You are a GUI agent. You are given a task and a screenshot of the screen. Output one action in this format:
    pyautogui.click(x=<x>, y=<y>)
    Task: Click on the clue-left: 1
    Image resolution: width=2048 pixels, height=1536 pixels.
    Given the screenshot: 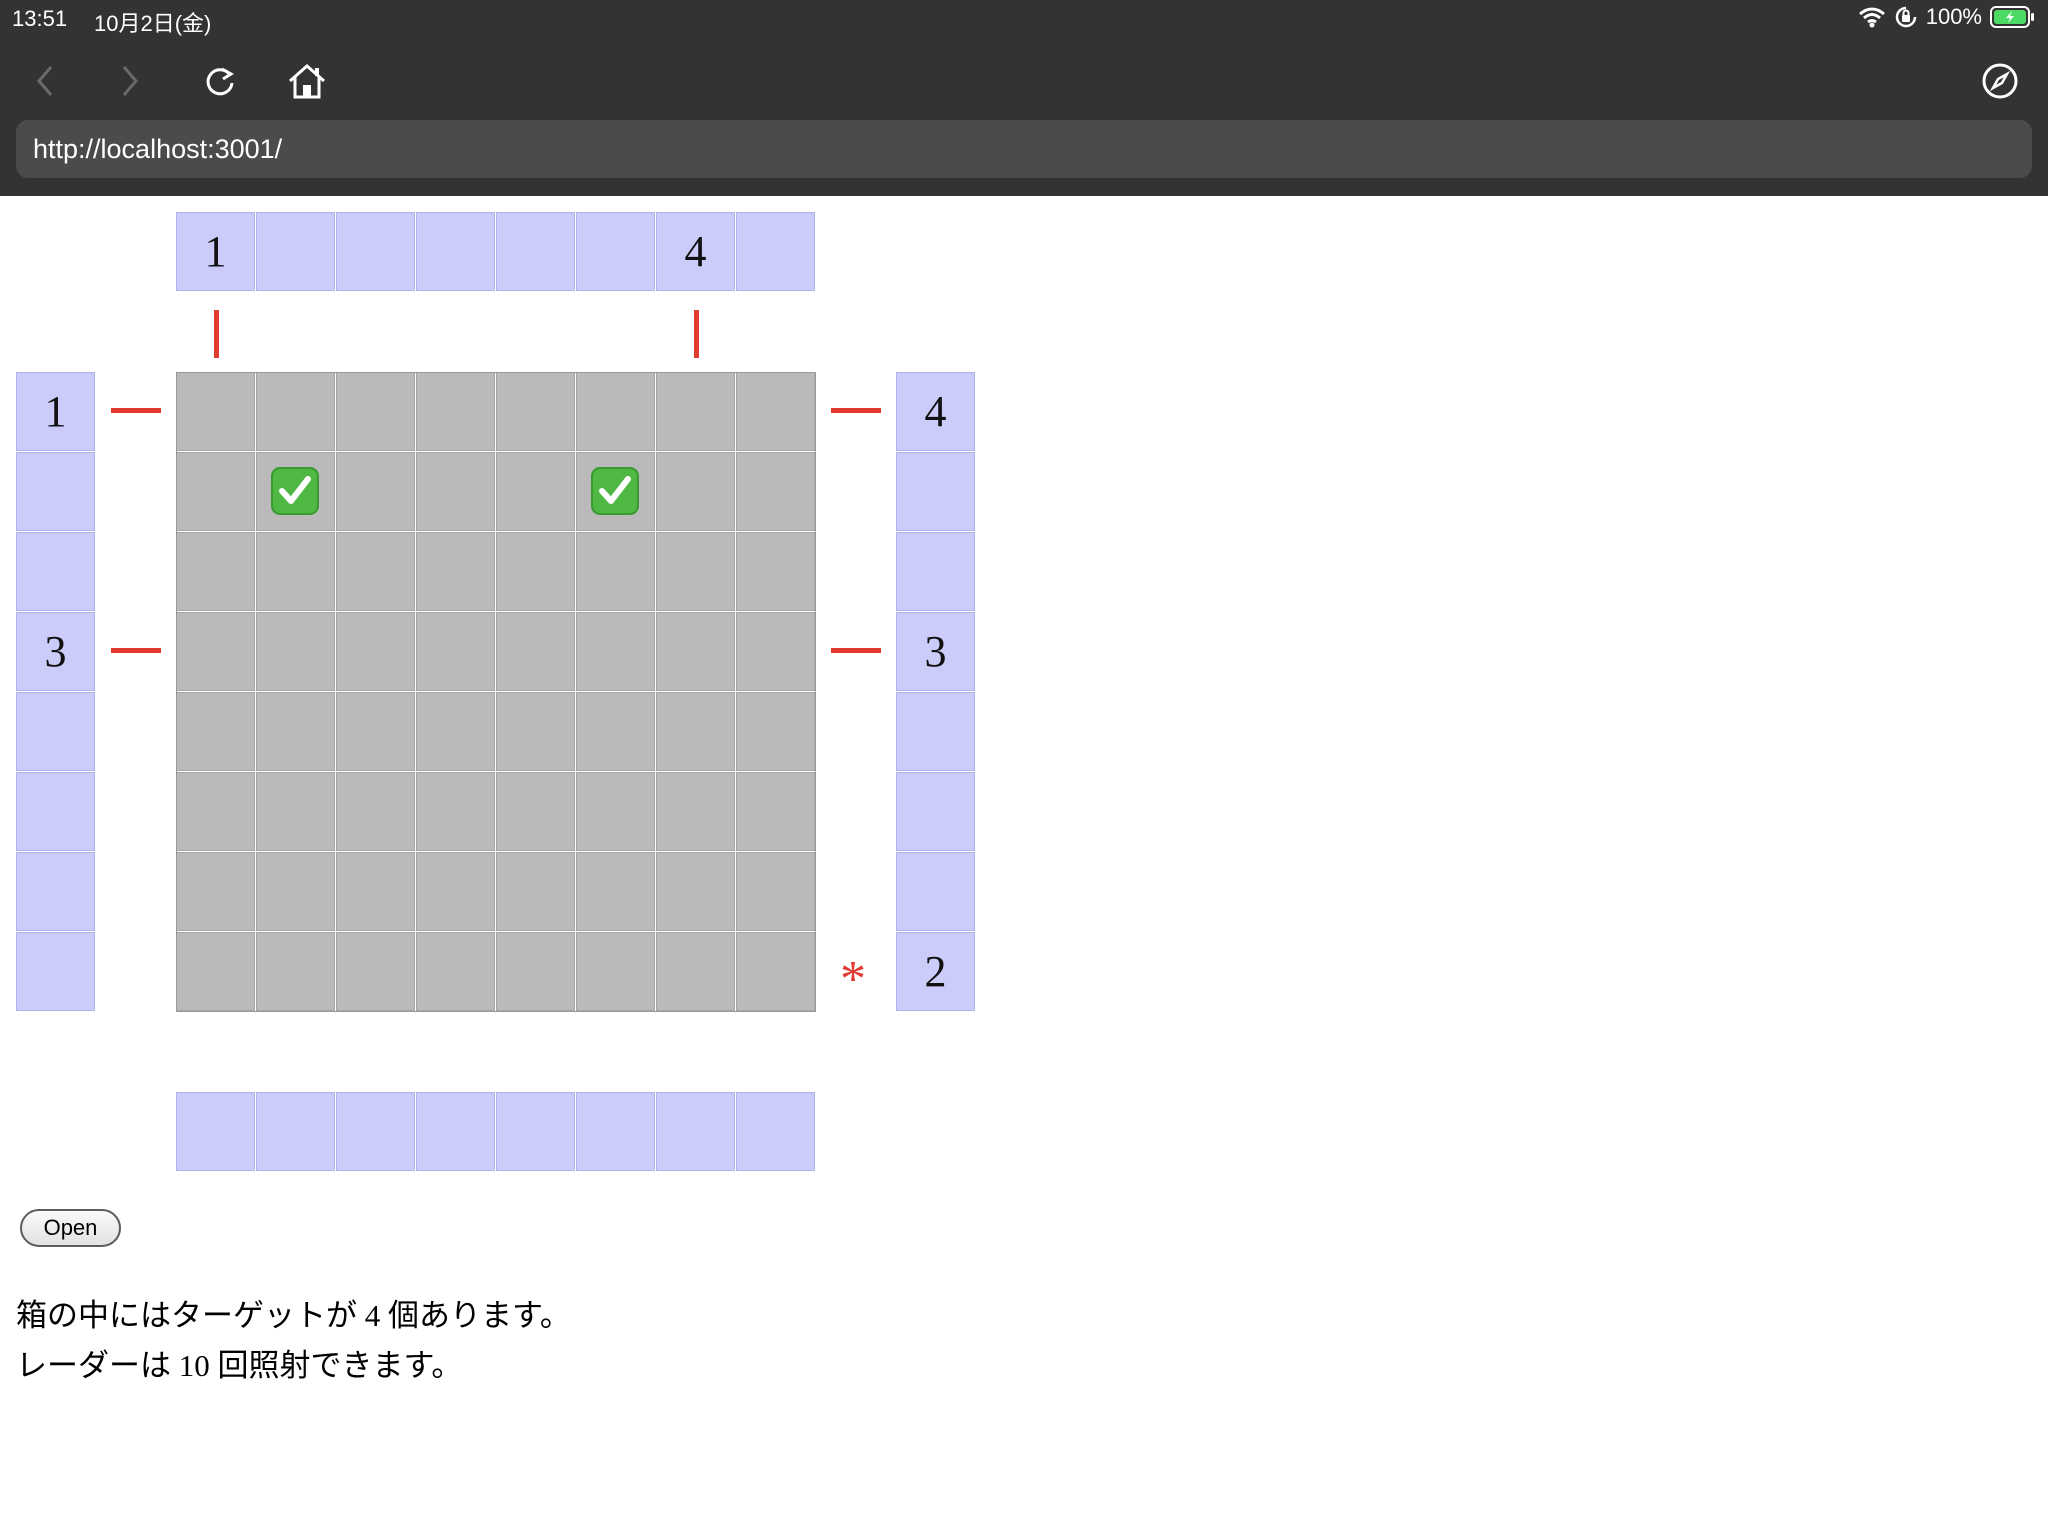 What is the action you would take?
    pyautogui.click(x=55, y=411)
    